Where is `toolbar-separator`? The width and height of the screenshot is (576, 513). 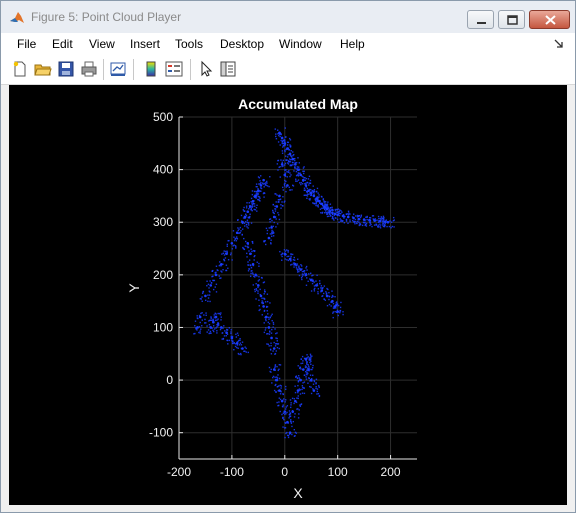 toolbar-separator is located at coordinates (190, 69).